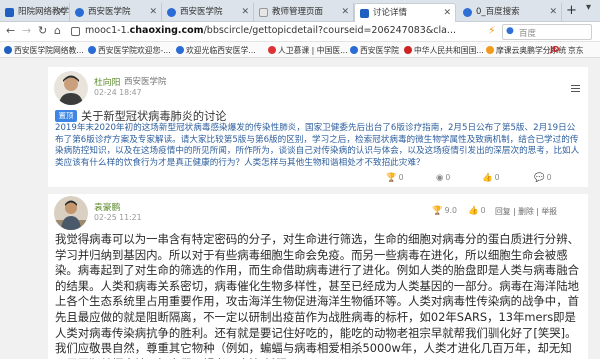 The image size is (600, 359). I want to click on tab-xiyi-2: 西安医学院 ✕, so click(208, 12).